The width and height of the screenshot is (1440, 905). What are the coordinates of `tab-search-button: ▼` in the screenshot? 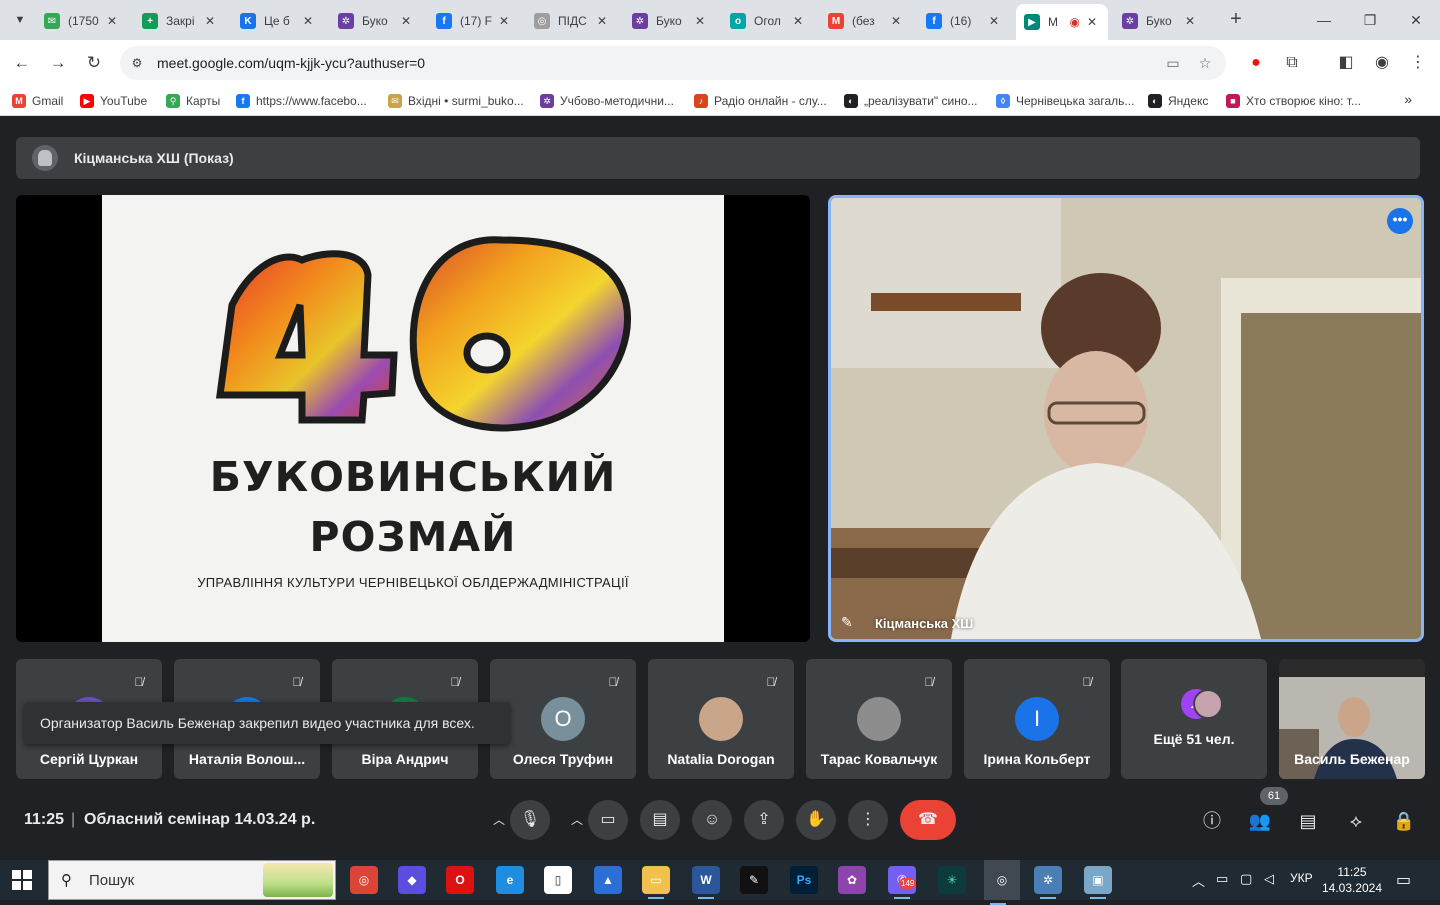 It's located at (20, 20).